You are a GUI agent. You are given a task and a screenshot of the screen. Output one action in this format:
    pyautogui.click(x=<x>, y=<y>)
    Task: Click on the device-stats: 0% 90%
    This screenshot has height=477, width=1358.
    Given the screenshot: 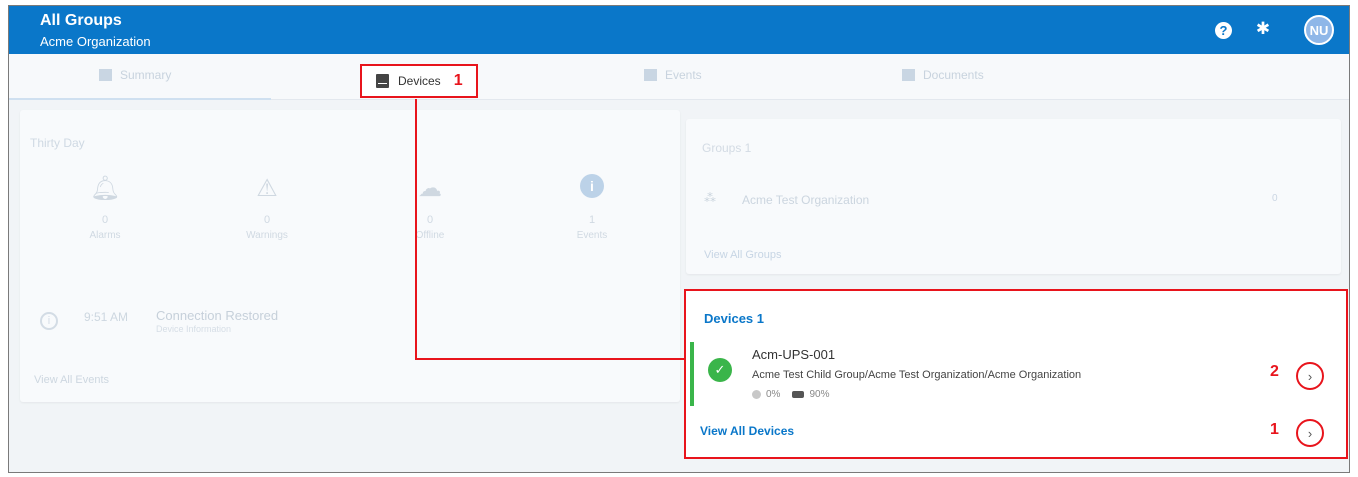 What is the action you would take?
    pyautogui.click(x=790, y=394)
    